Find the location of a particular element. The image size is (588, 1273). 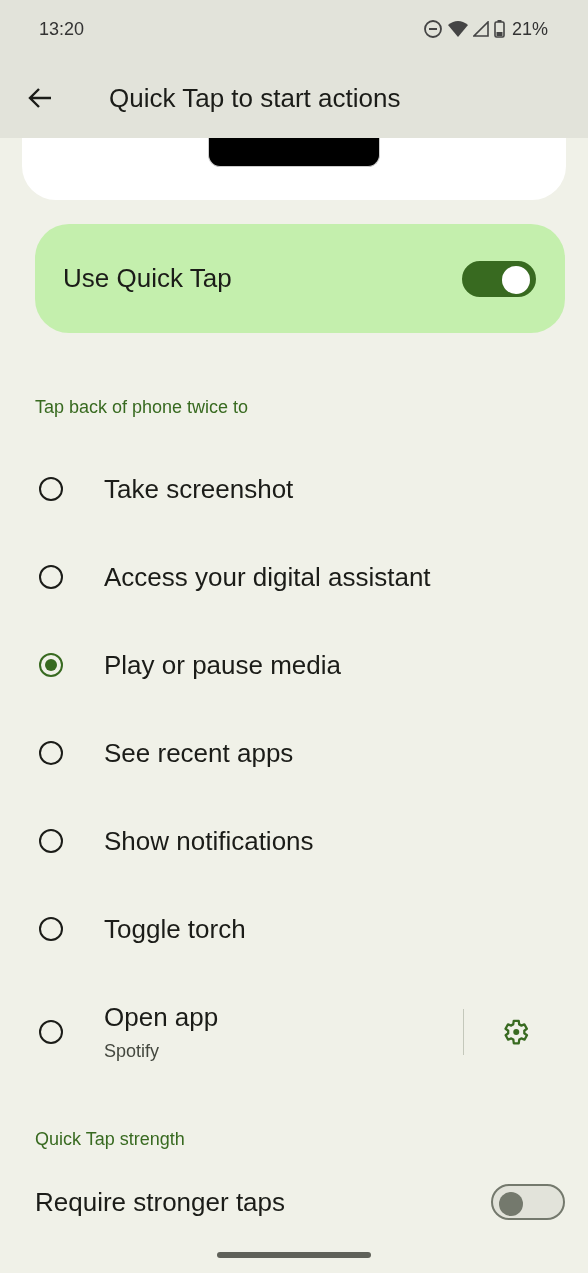

option-label: Access your digital assistant is located at coordinates (268, 577).